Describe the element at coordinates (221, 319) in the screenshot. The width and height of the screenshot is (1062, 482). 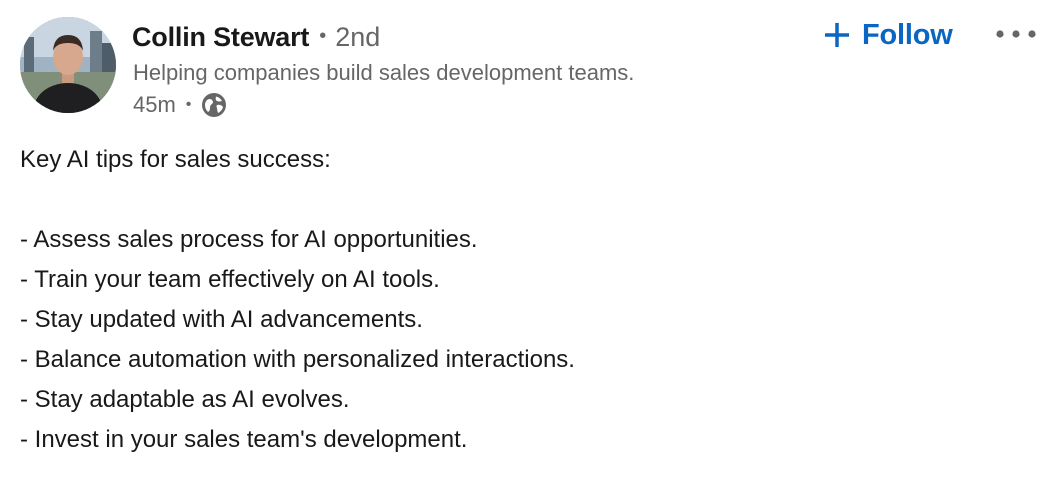
I see `post-tip: - Stay updated with AI advancements.` at that location.